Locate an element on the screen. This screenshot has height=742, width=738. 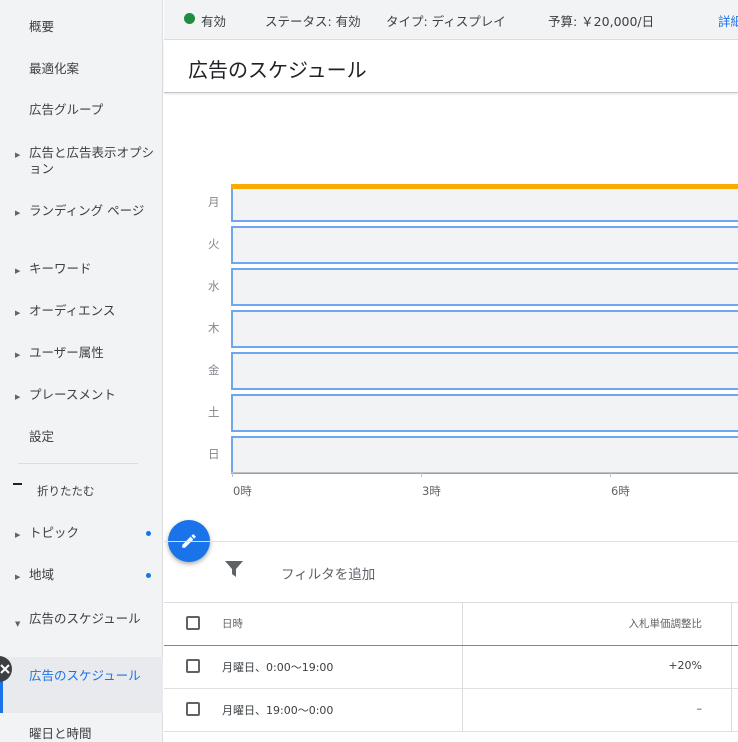
sidebar-item-label: トピック is located at coordinates (54, 532).